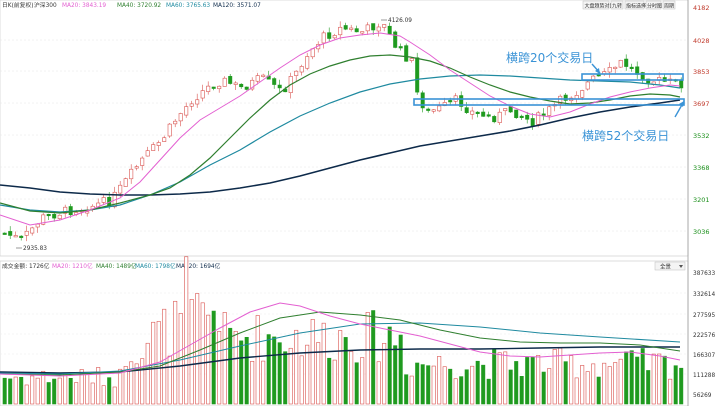 The image size is (718, 406). What do you see at coordinates (701, 120) in the screenshot?
I see `price-axis: 4182 4028 3853 3697 3532 3368 3201 3036` at bounding box center [701, 120].